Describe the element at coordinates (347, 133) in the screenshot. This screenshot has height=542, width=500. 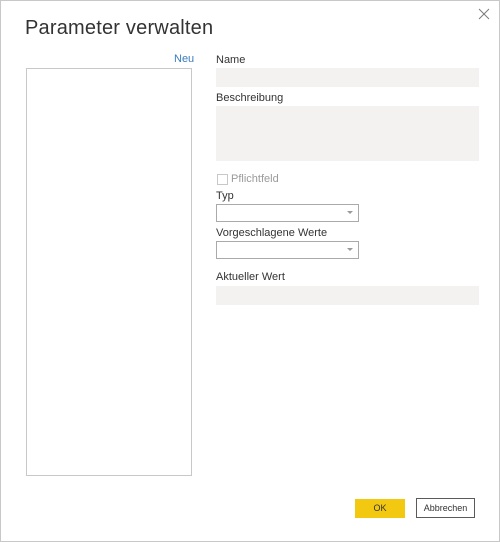
I see `description-field` at that location.